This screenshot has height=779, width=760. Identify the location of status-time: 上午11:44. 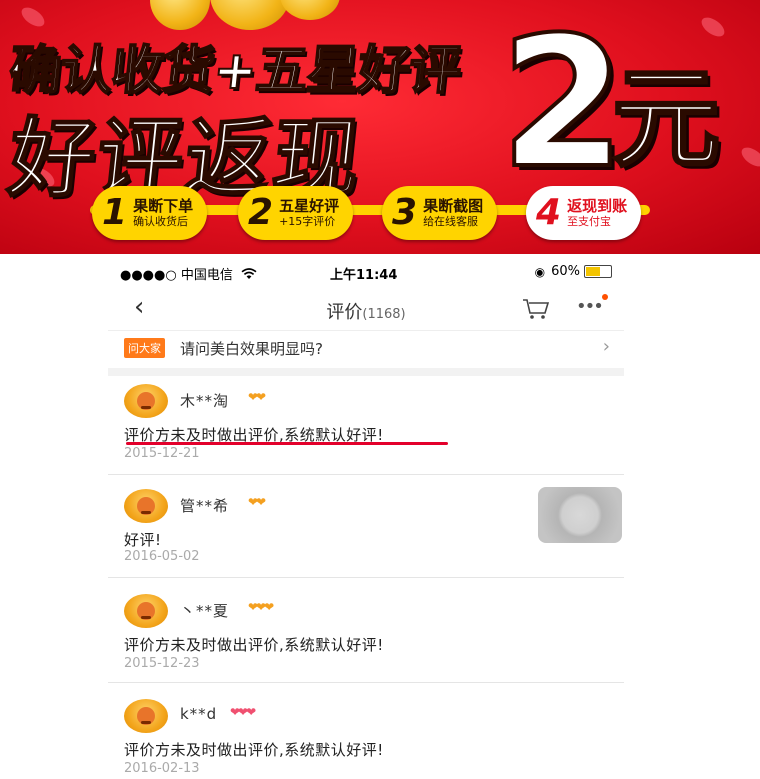
(364, 275).